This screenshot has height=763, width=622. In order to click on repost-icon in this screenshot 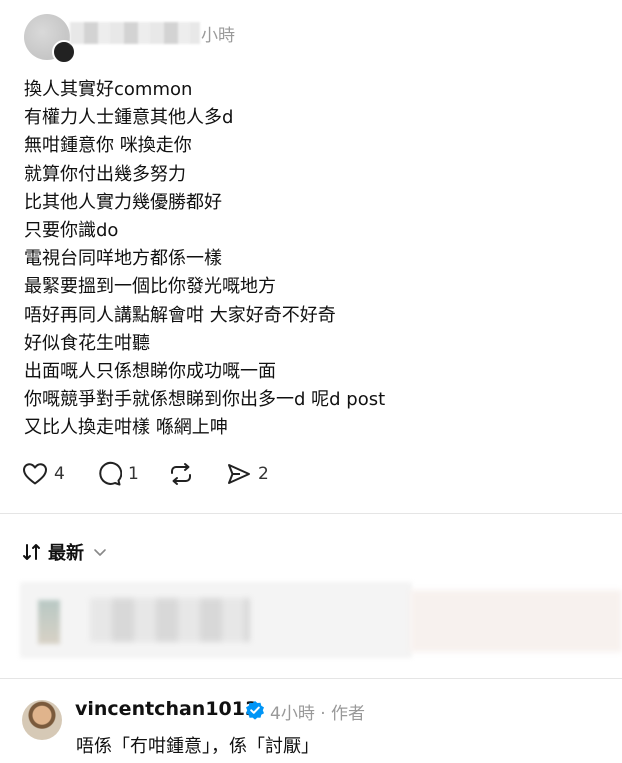, I will do `click(181, 474)`.